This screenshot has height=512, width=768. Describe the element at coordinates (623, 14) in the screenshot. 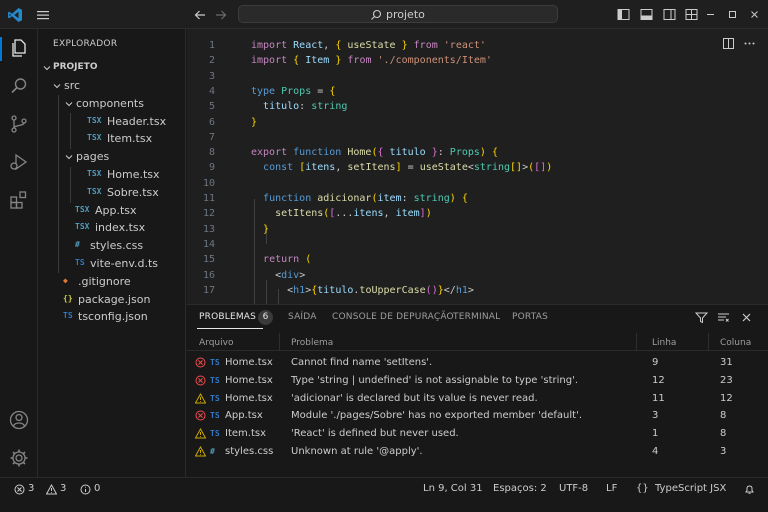

I see `toggle-sidebar-icon` at that location.